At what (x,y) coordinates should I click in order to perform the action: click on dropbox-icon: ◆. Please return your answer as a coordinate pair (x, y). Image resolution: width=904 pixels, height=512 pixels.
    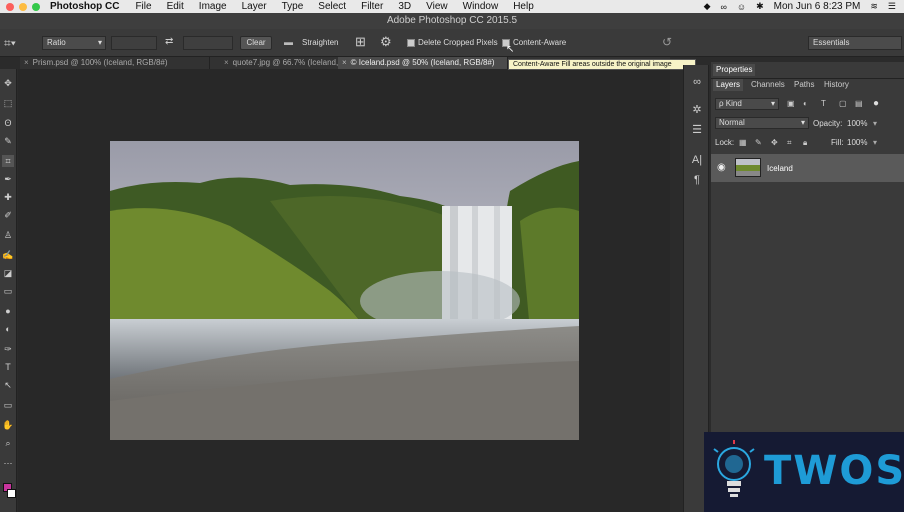
    Looking at the image, I should click on (707, 6).